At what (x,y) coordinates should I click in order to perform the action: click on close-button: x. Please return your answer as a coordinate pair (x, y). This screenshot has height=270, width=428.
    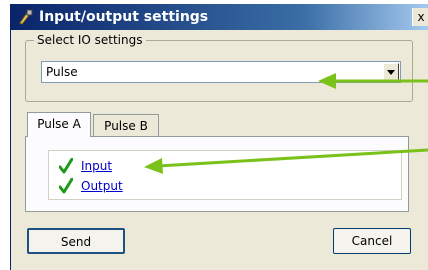
    Looking at the image, I should click on (420, 17).